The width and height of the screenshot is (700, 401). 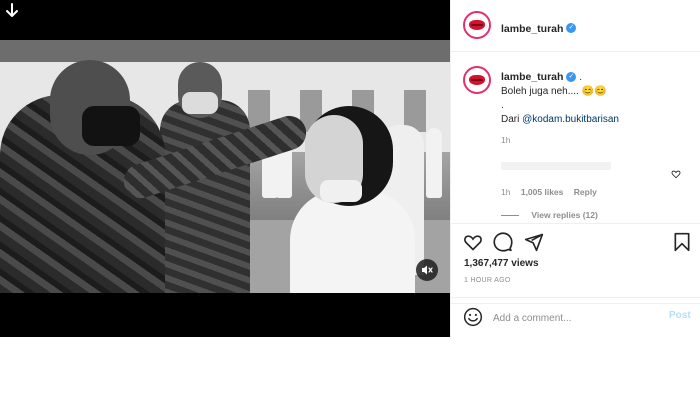 What do you see at coordinates (532, 77) in the screenshot?
I see `caption-username: lambe_turah` at bounding box center [532, 77].